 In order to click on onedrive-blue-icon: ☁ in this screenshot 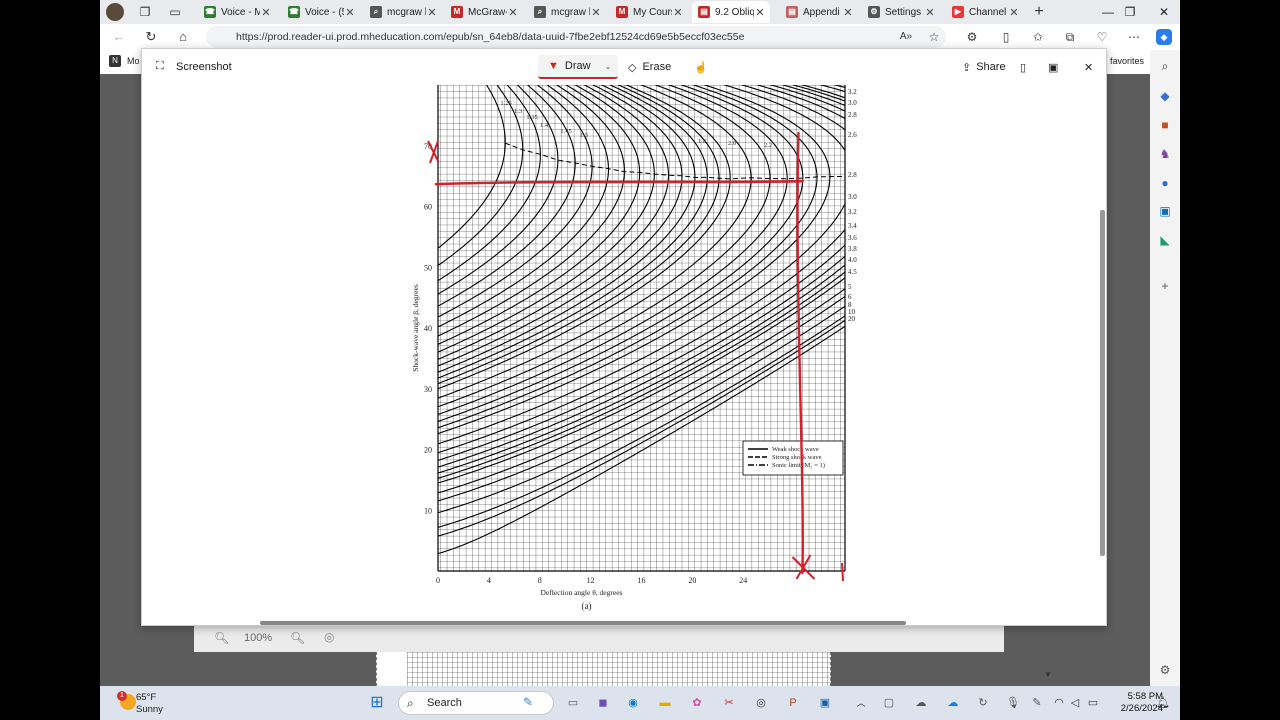, I will do `click(953, 703)`.